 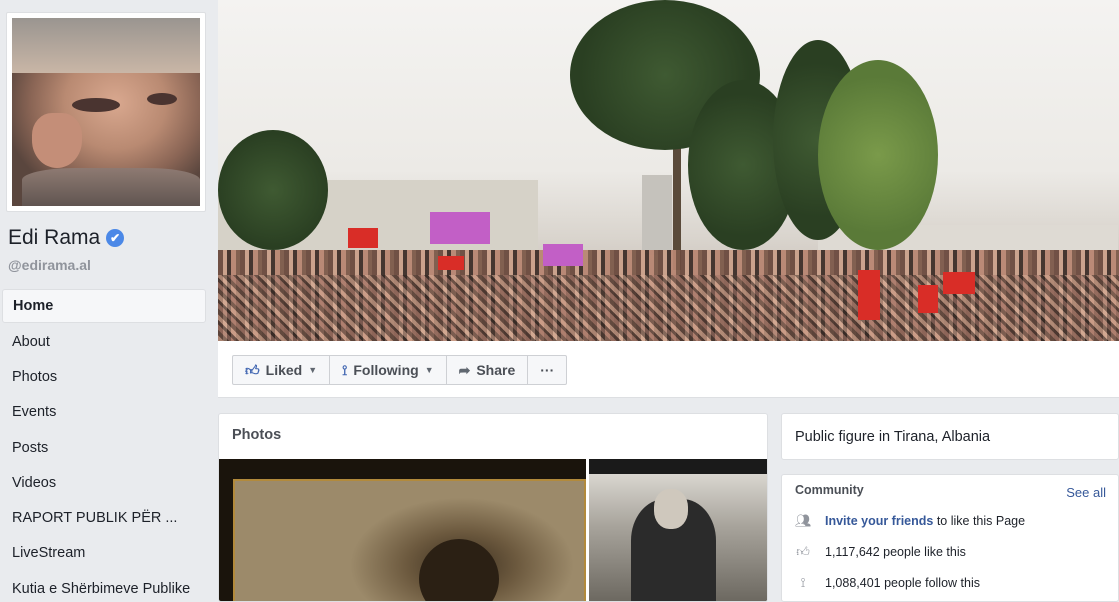 I want to click on category-location-text: Public figure in Tirana, Albania, so click(x=893, y=437).